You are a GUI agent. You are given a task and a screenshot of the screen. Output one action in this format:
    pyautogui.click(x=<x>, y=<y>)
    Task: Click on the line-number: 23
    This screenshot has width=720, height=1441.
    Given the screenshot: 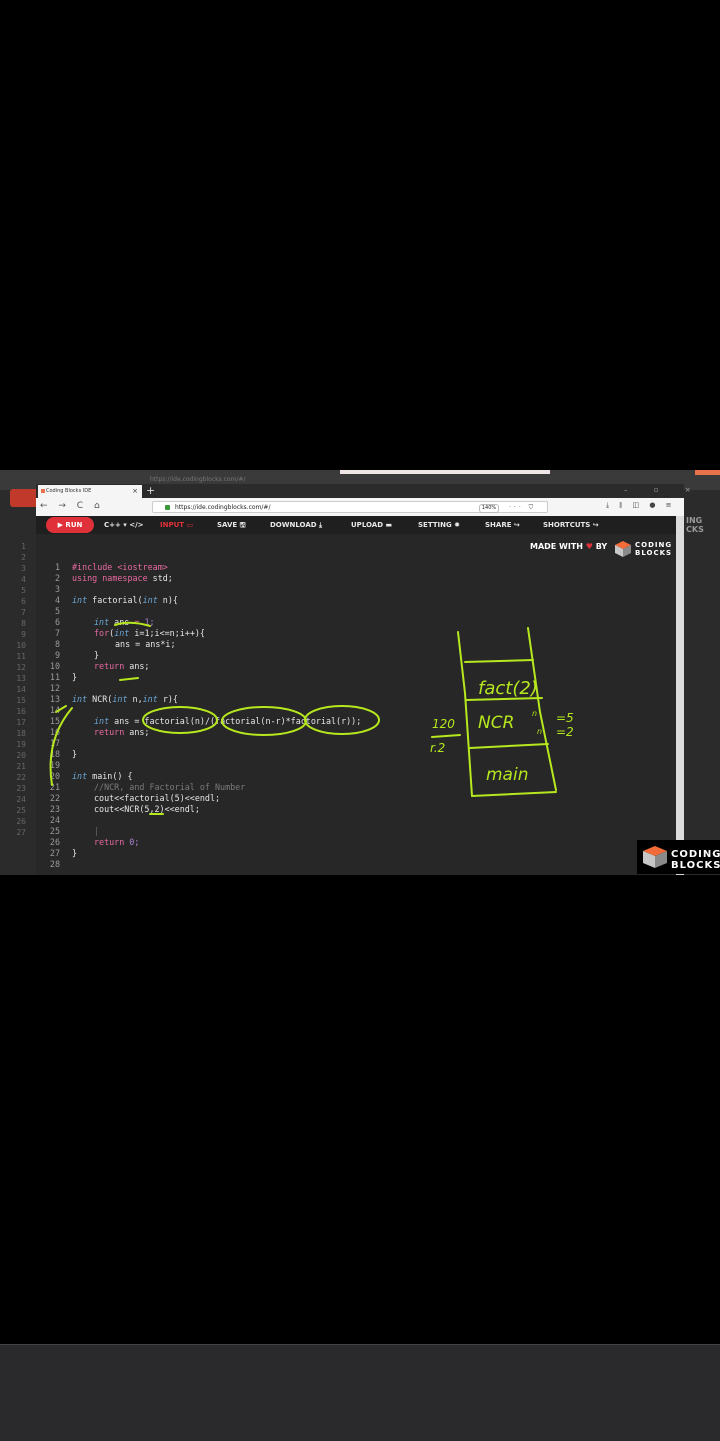 What is the action you would take?
    pyautogui.click(x=54, y=809)
    